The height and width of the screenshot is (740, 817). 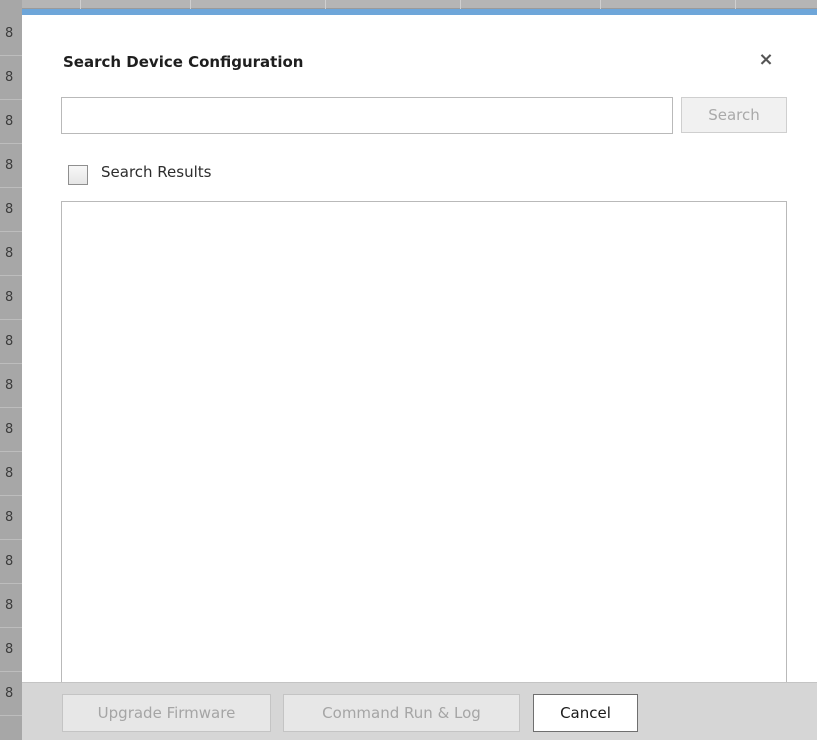 I want to click on cancel-button: Cancel, so click(x=585, y=713).